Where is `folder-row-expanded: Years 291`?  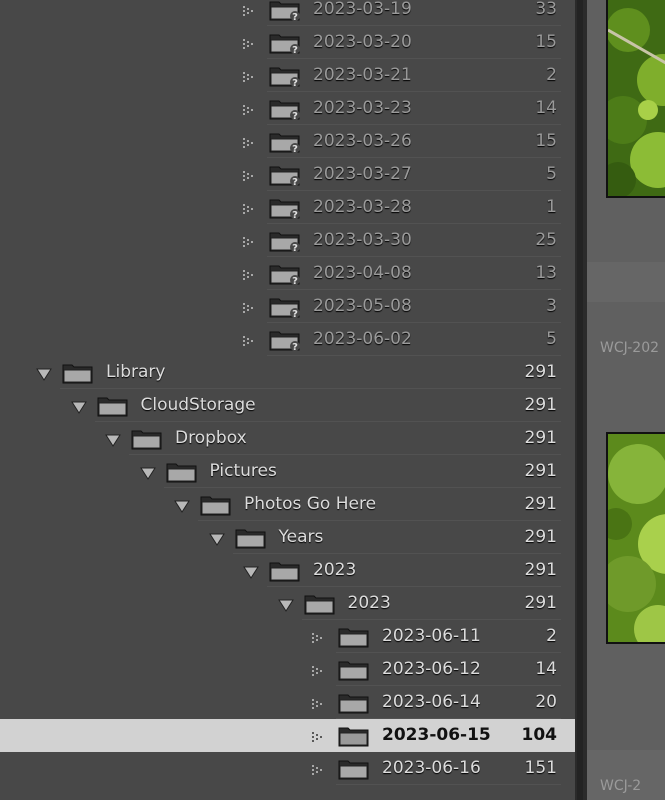 folder-row-expanded: Years 291 is located at coordinates (287, 537).